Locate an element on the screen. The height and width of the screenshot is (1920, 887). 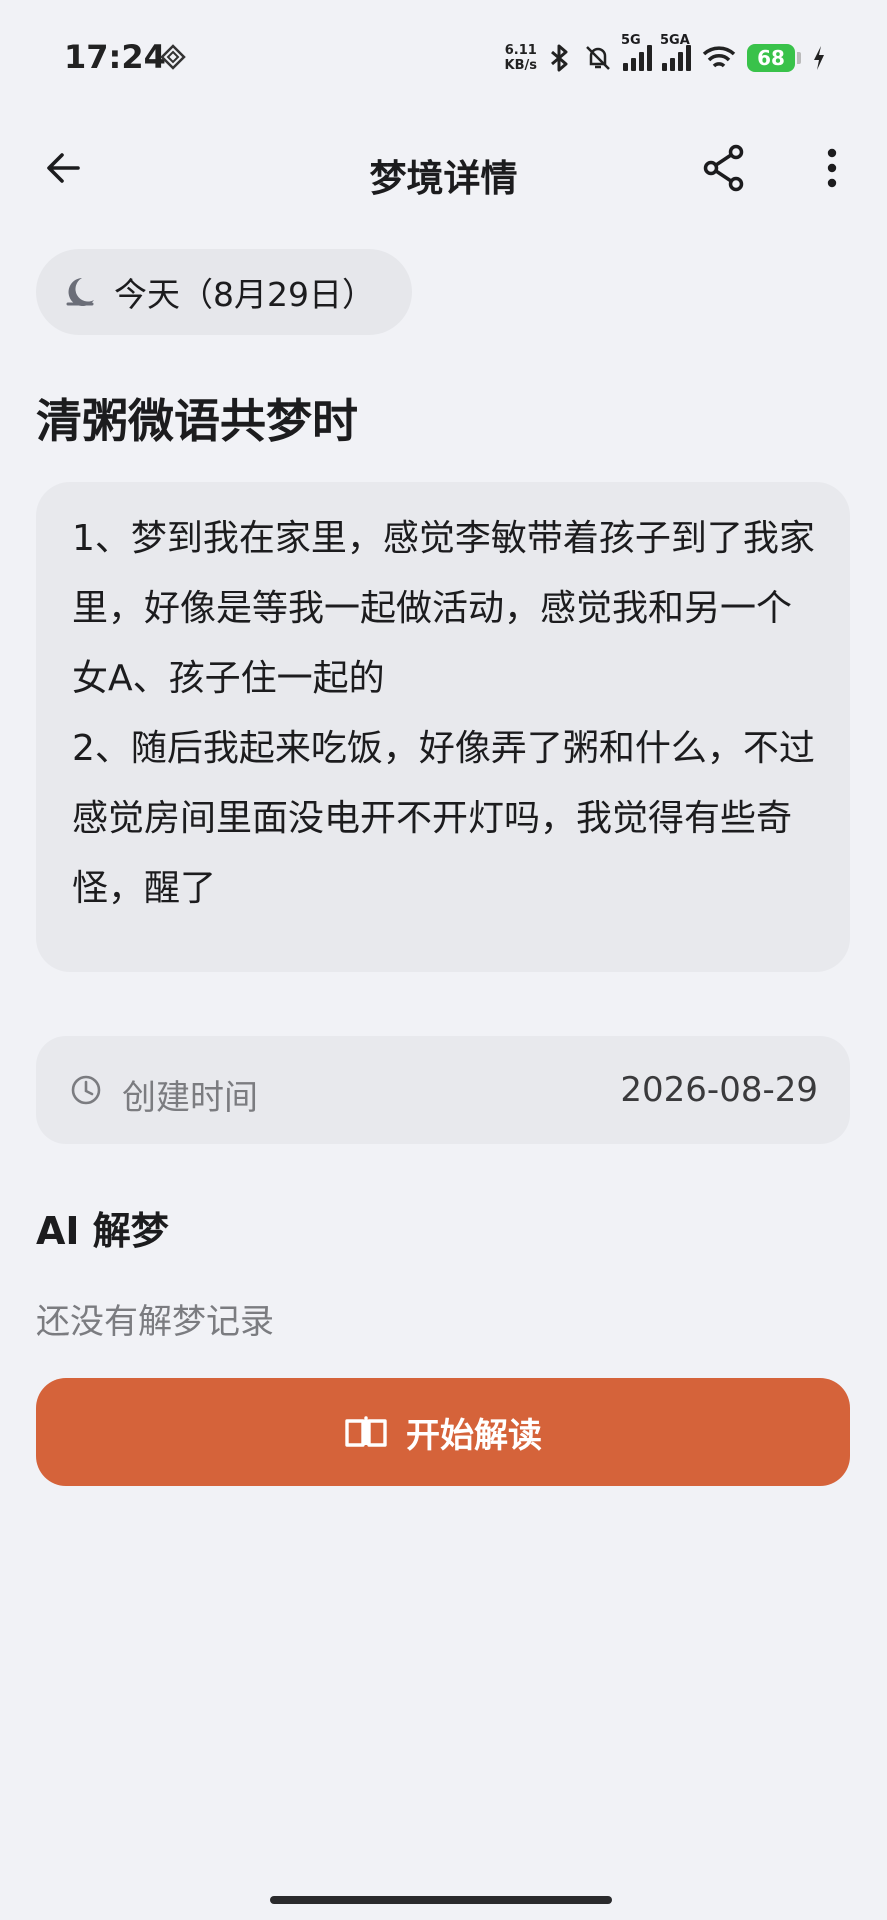
status-bar: 17:24 6.11 KB/s 5G 5GA 68 is located at coordinates (443, 60).